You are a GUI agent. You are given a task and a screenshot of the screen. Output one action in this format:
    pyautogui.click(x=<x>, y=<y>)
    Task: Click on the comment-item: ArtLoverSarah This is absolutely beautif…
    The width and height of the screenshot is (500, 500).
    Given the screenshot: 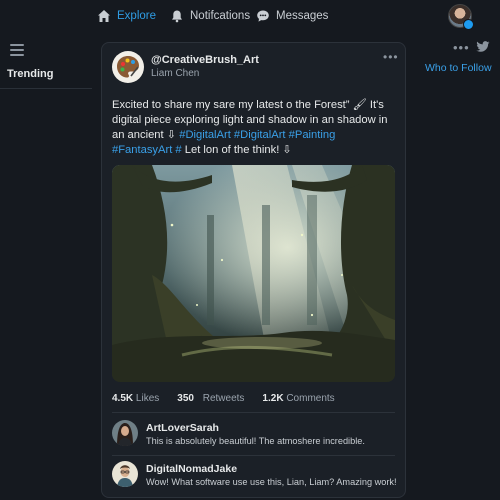 What is the action you would take?
    pyautogui.click(x=253, y=436)
    